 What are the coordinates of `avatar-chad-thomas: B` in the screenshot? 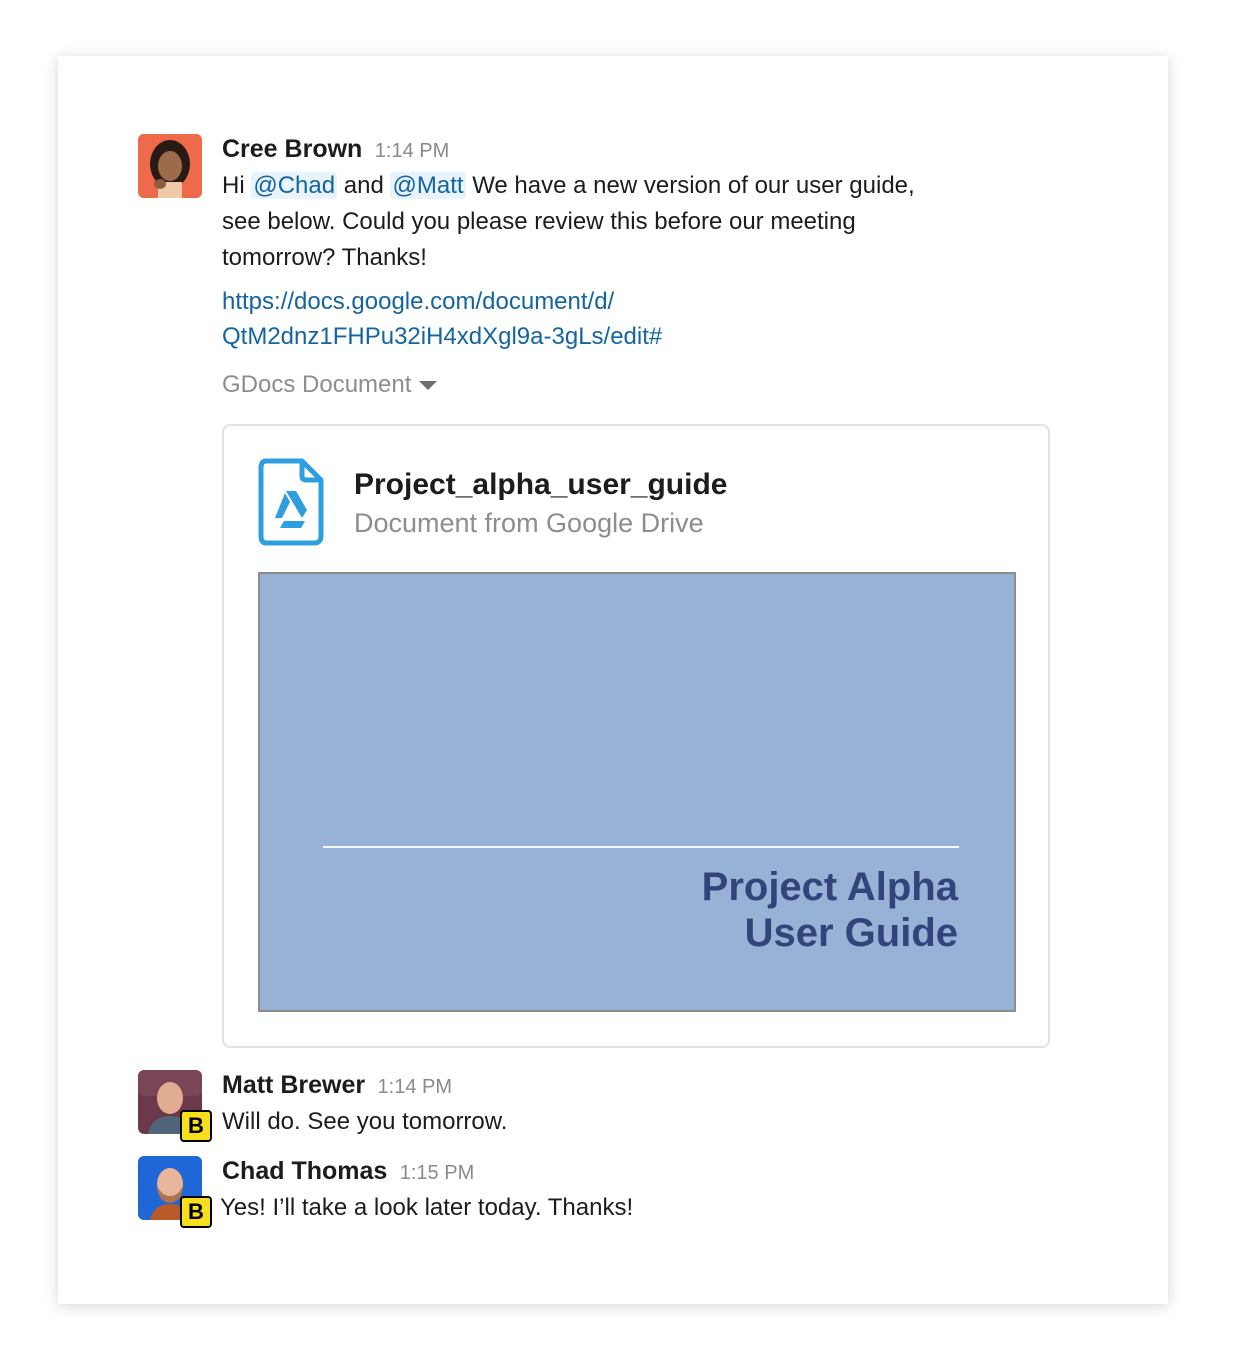 It's located at (175, 1192).